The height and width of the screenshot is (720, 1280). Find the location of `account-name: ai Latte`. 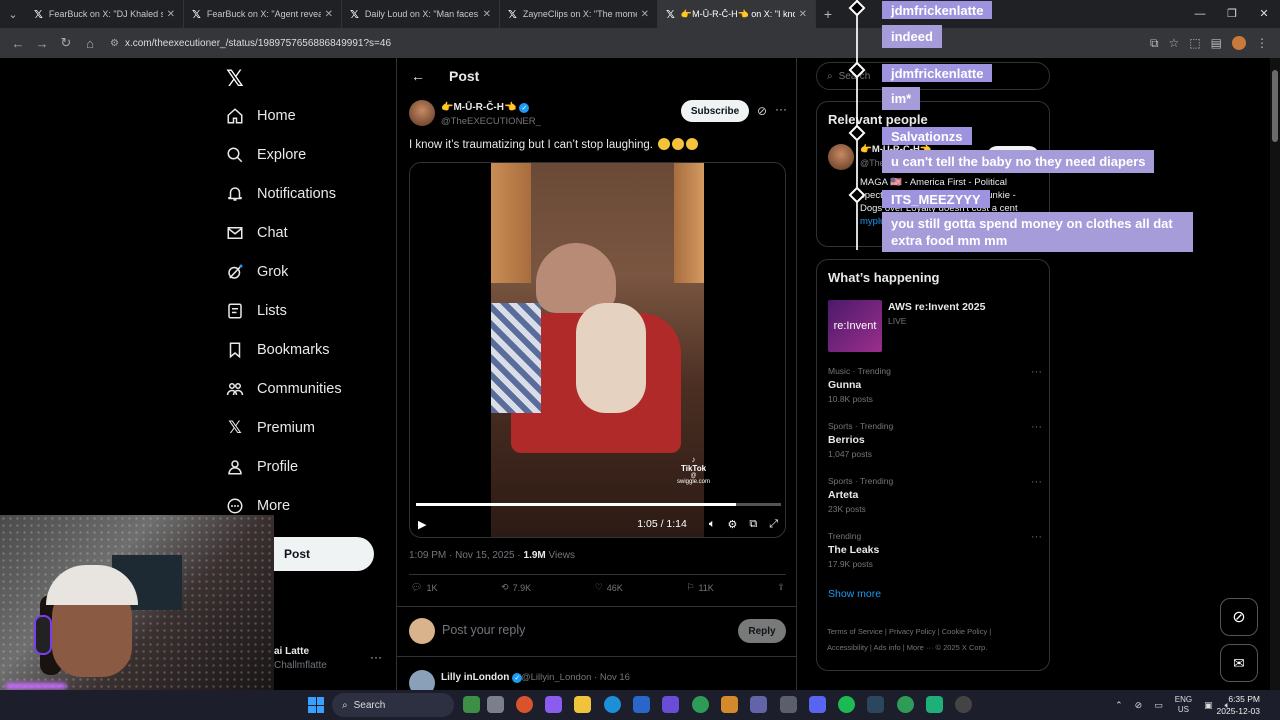

account-name: ai Latte is located at coordinates (291, 651).